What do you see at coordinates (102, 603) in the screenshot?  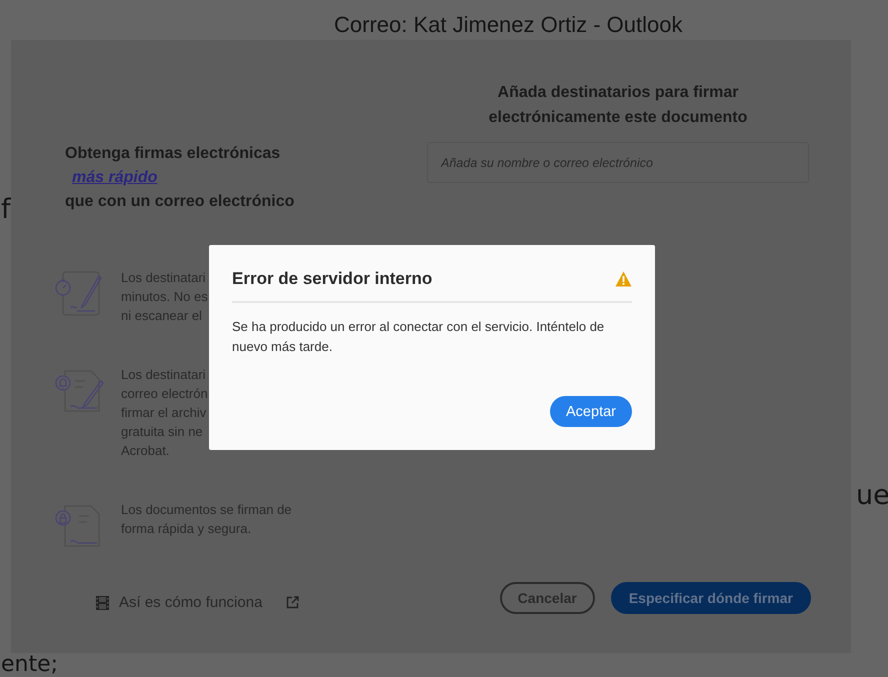 I see `film-icon` at bounding box center [102, 603].